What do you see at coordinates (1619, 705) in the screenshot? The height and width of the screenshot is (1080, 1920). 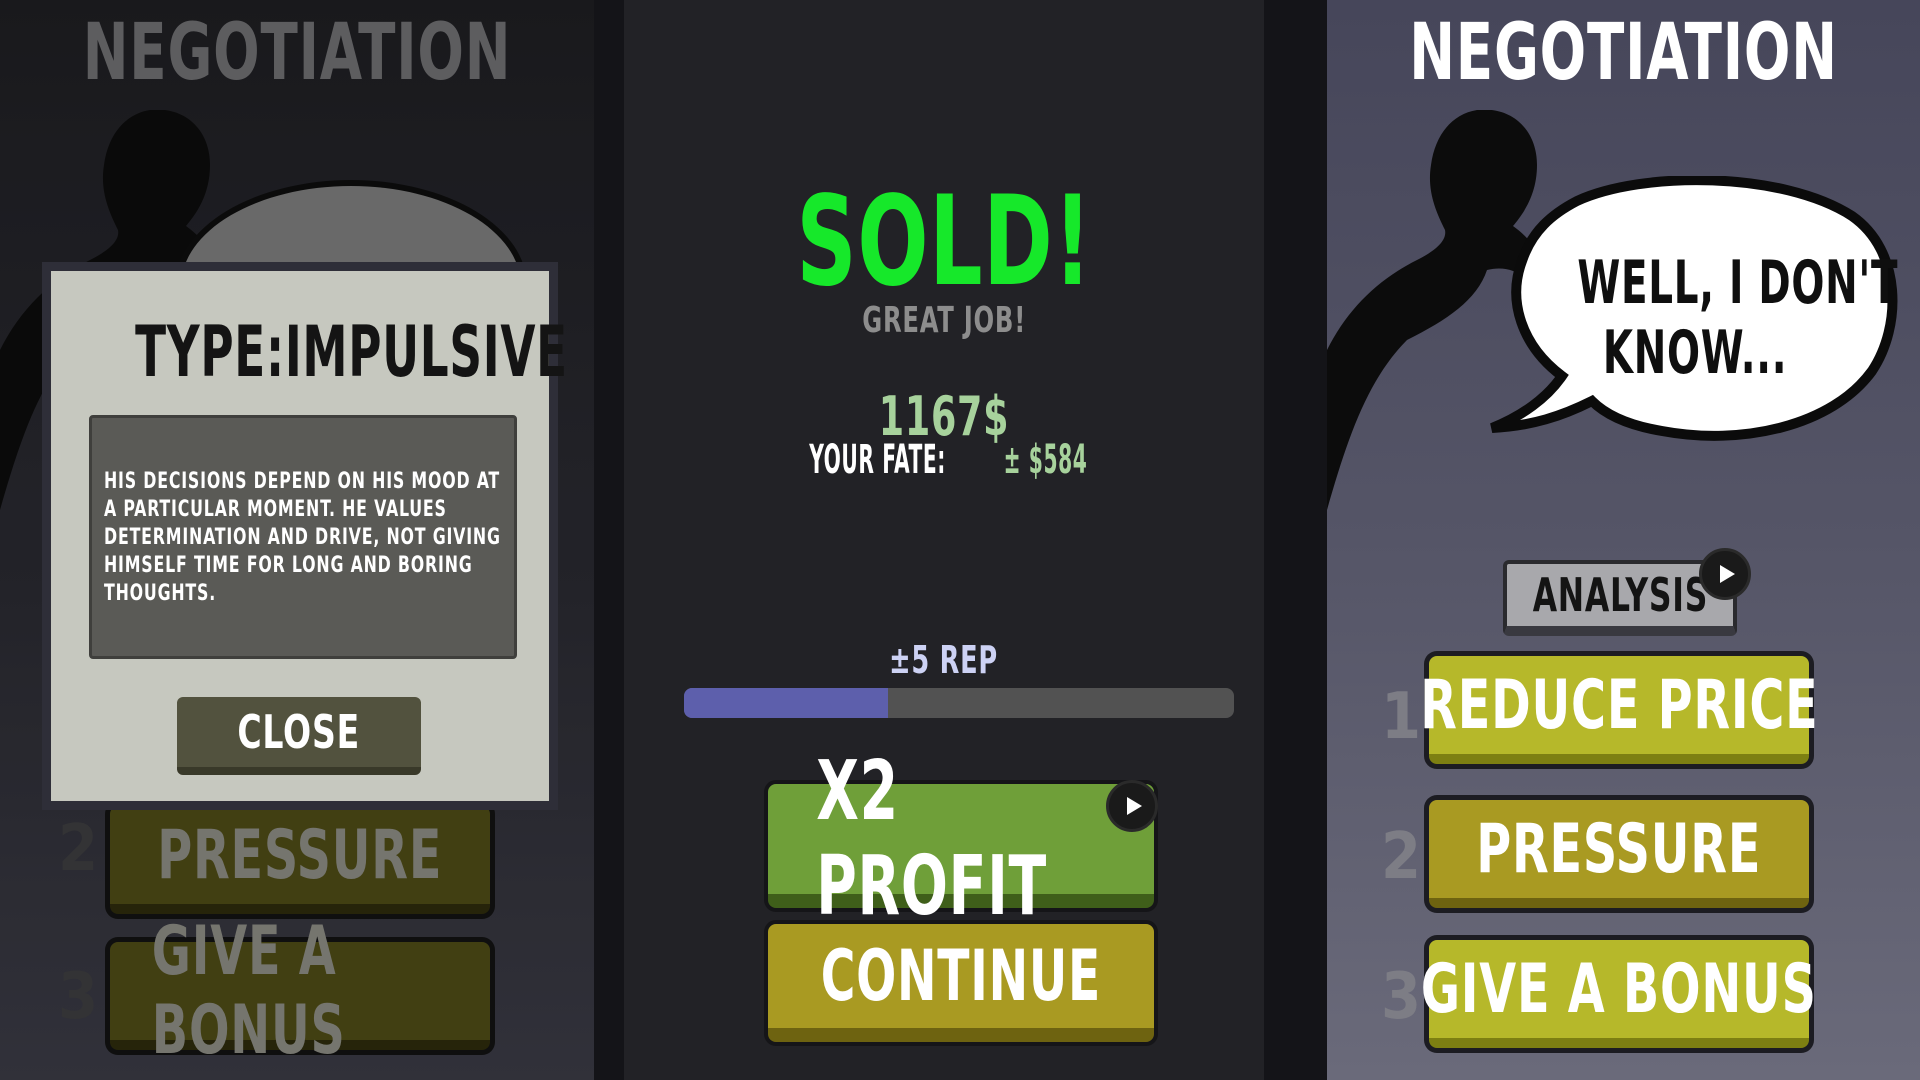 I see `button-label: REDUCE PRICE` at bounding box center [1619, 705].